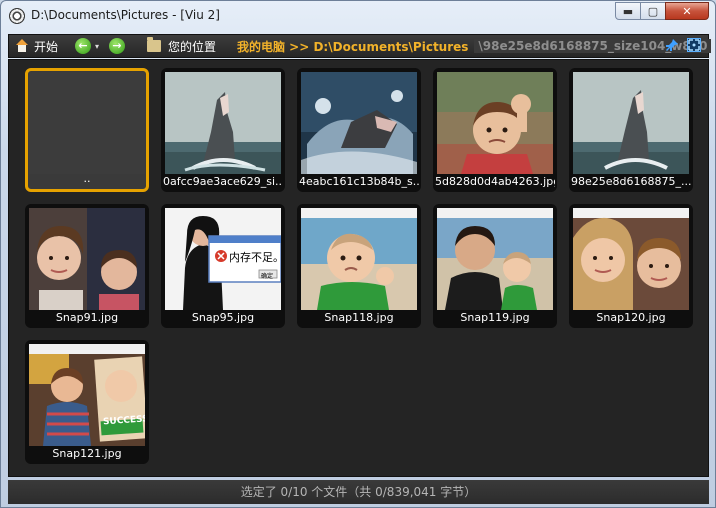  I want to click on thumbnail-parent-folder: .., so click(87, 130).